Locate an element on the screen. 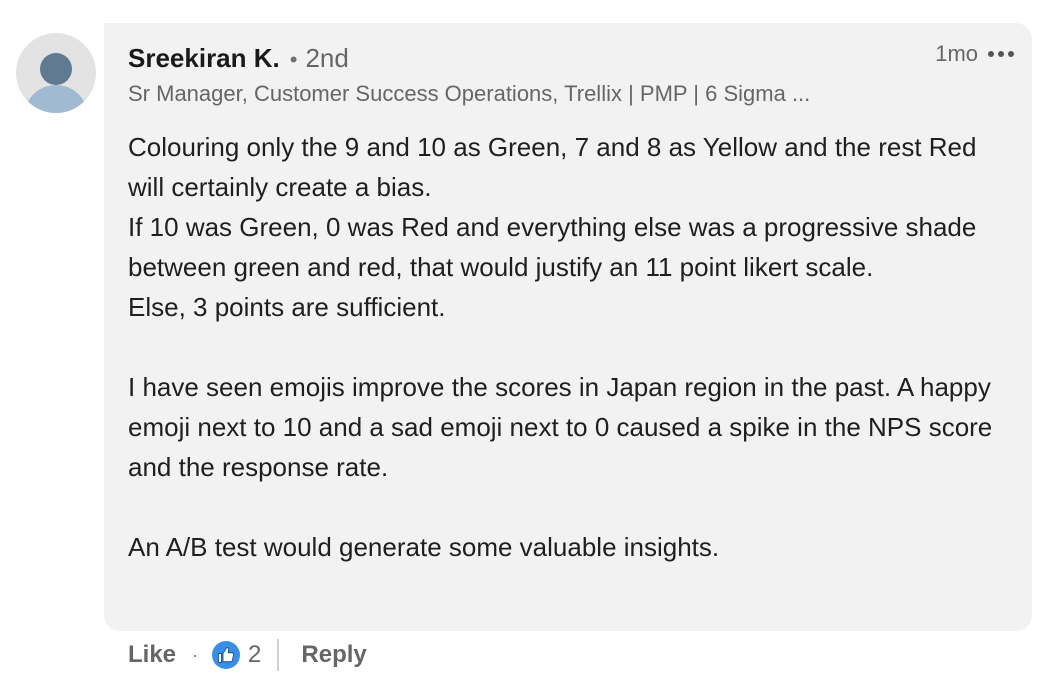 The height and width of the screenshot is (684, 1058). more-options-icon is located at coordinates (1001, 54).